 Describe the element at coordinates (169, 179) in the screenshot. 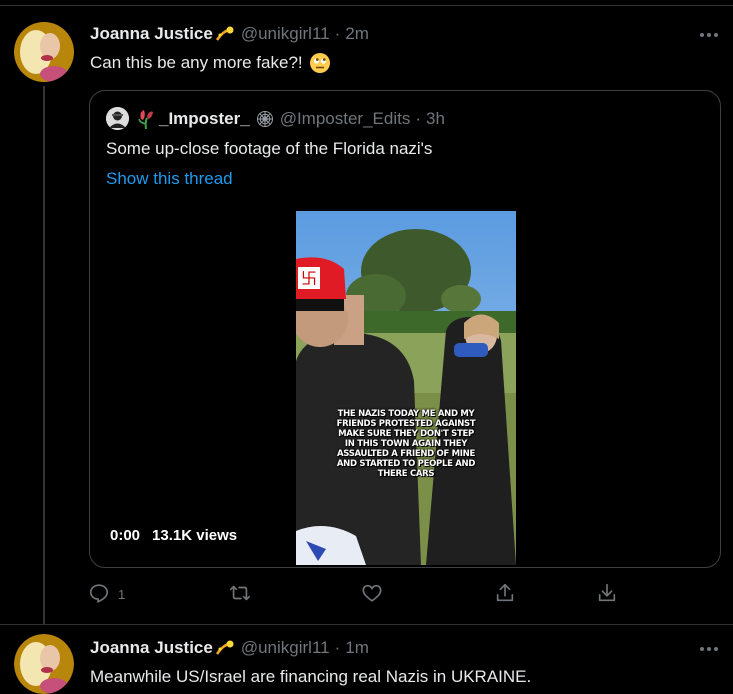

I see `show-thread-link: Show this thread` at that location.